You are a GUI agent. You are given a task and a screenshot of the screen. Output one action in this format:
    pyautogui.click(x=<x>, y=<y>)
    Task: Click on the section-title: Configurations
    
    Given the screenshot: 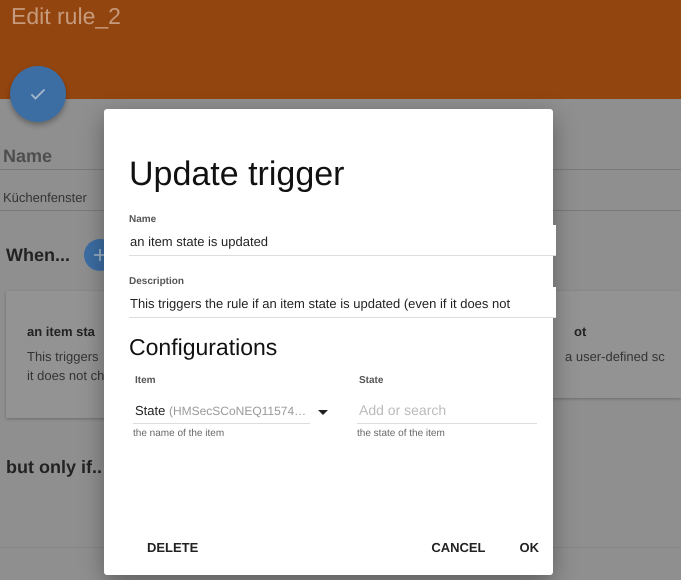 What is the action you would take?
    pyautogui.click(x=203, y=347)
    